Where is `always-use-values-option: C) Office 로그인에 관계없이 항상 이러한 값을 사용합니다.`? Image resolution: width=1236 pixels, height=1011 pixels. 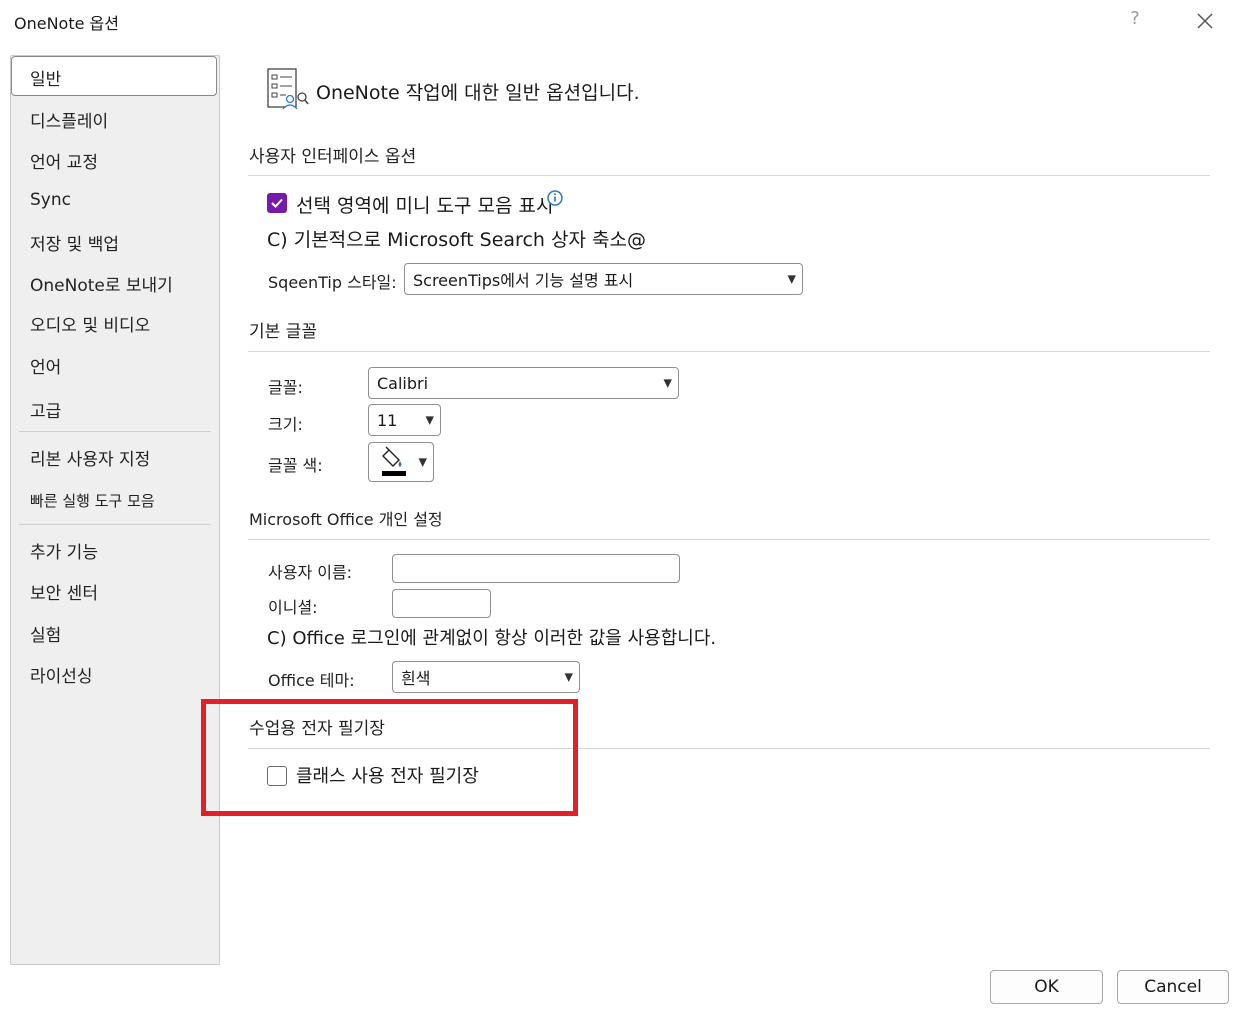
always-use-values-option: C) Office 로그인에 관계없이 항상 이러한 값을 사용합니다. is located at coordinates (491, 637).